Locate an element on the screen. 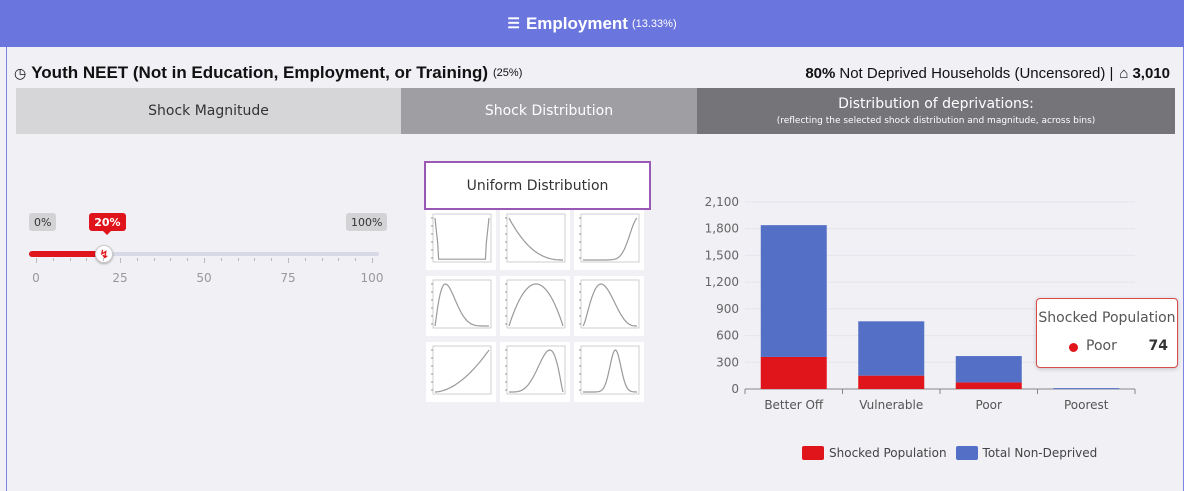  tab-shock-magnitude-label: Shock Magnitude is located at coordinates (208, 111).